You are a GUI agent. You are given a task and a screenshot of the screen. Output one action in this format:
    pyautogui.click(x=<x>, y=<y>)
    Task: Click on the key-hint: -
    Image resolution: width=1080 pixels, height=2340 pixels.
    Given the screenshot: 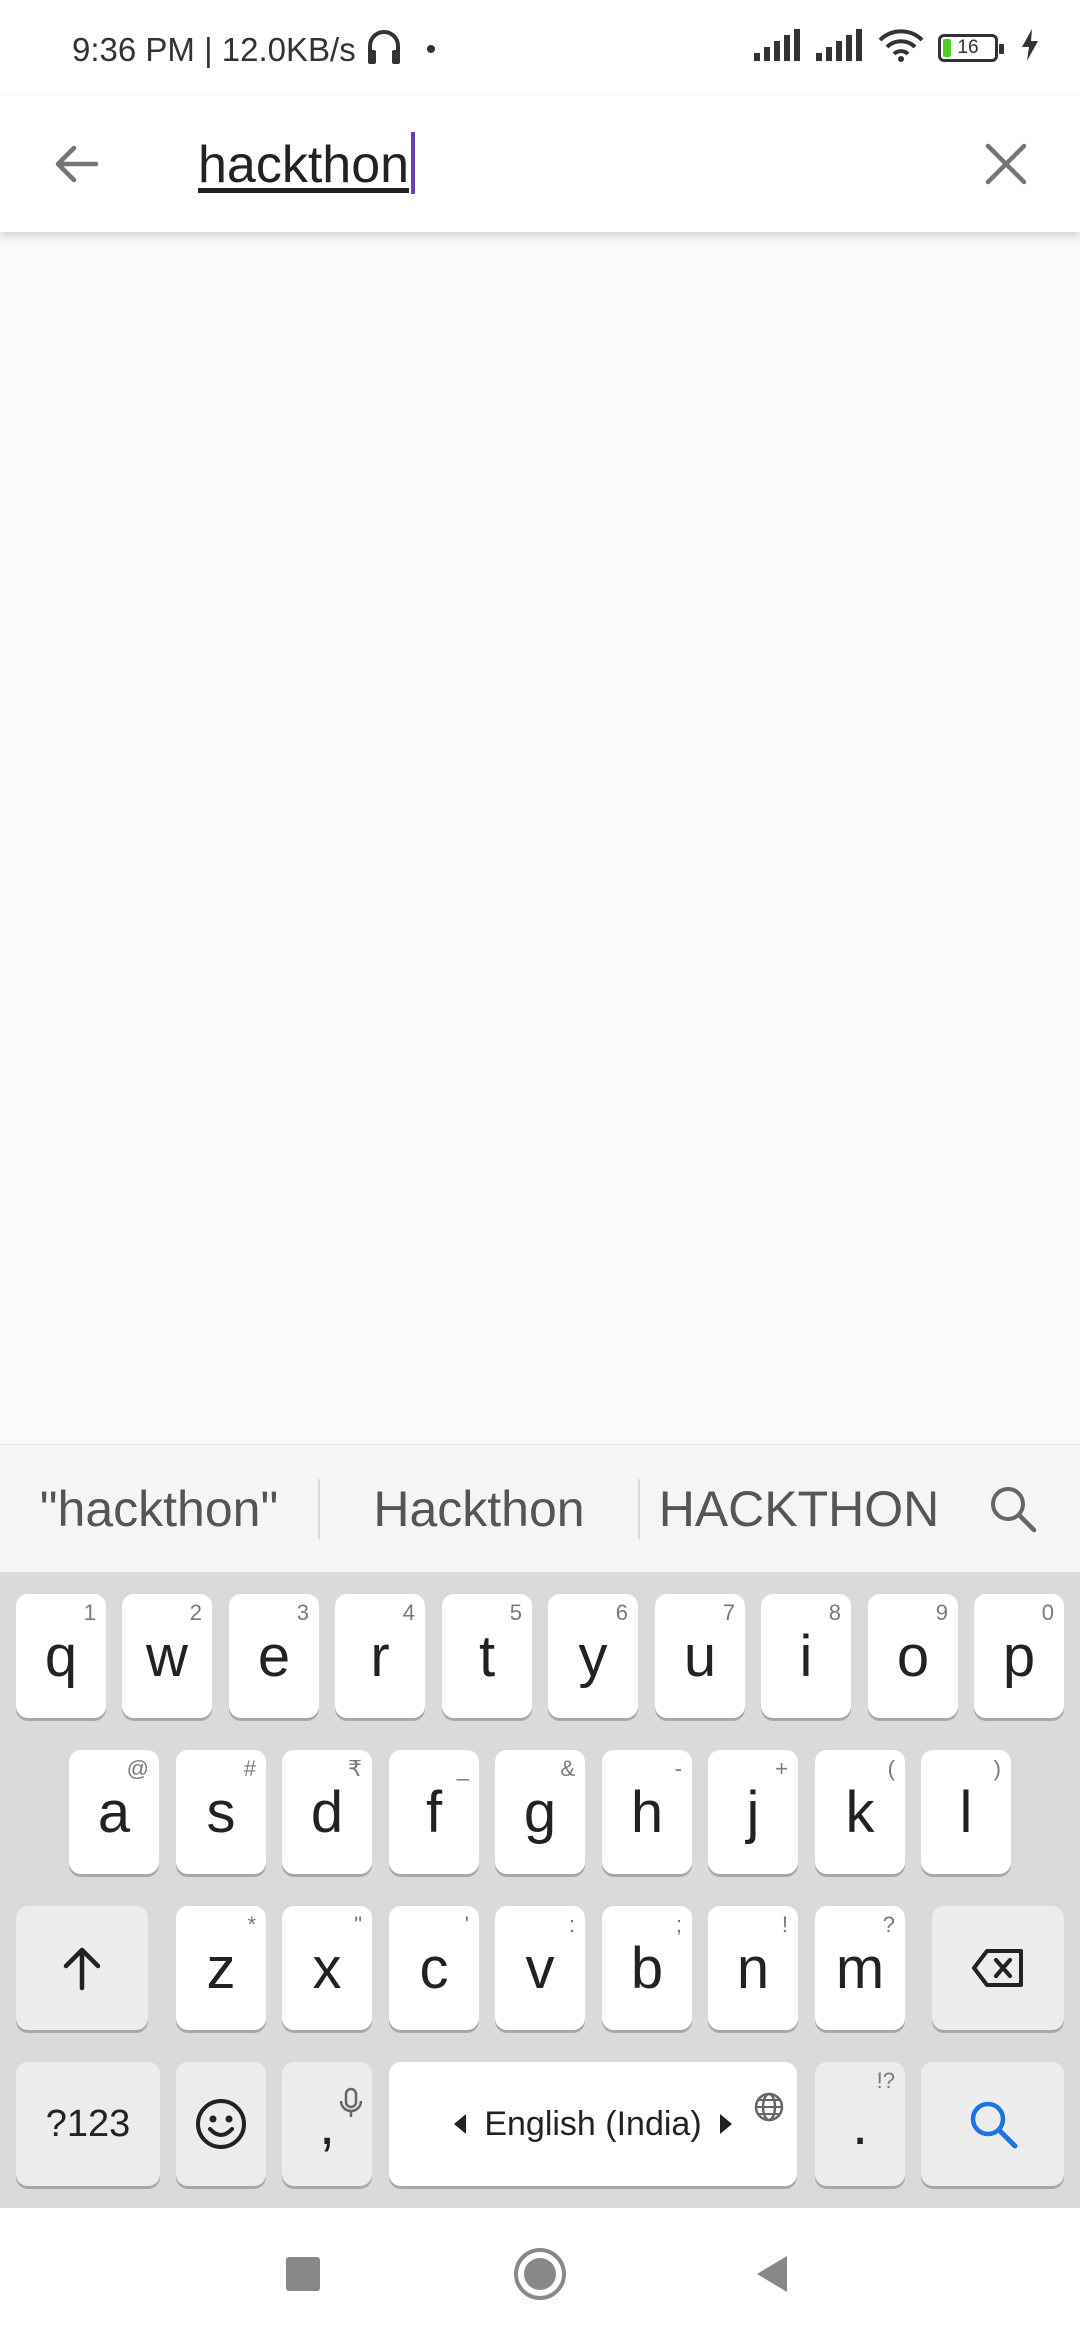 What is the action you would take?
    pyautogui.click(x=678, y=1768)
    